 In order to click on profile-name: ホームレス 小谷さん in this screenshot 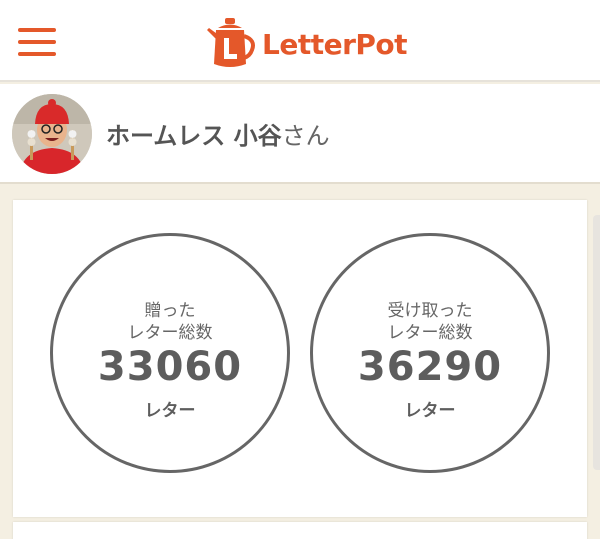, I will do `click(218, 133)`.